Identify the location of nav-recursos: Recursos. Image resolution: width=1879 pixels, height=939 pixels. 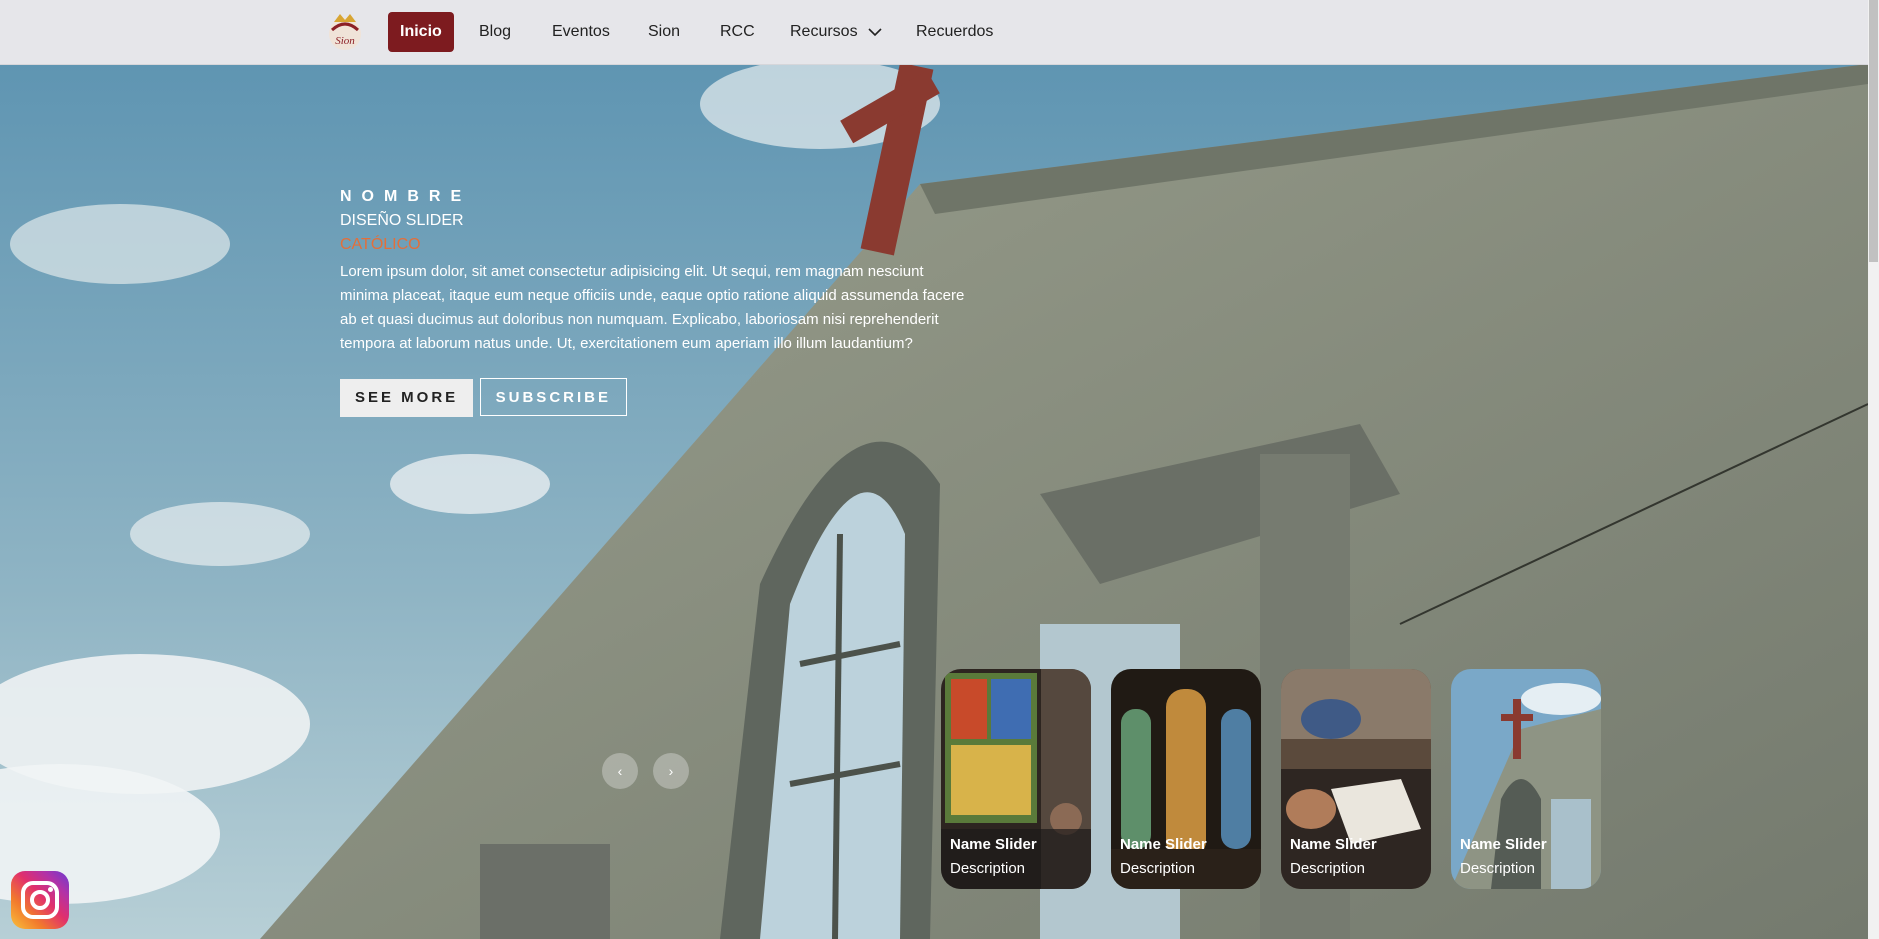
(836, 32).